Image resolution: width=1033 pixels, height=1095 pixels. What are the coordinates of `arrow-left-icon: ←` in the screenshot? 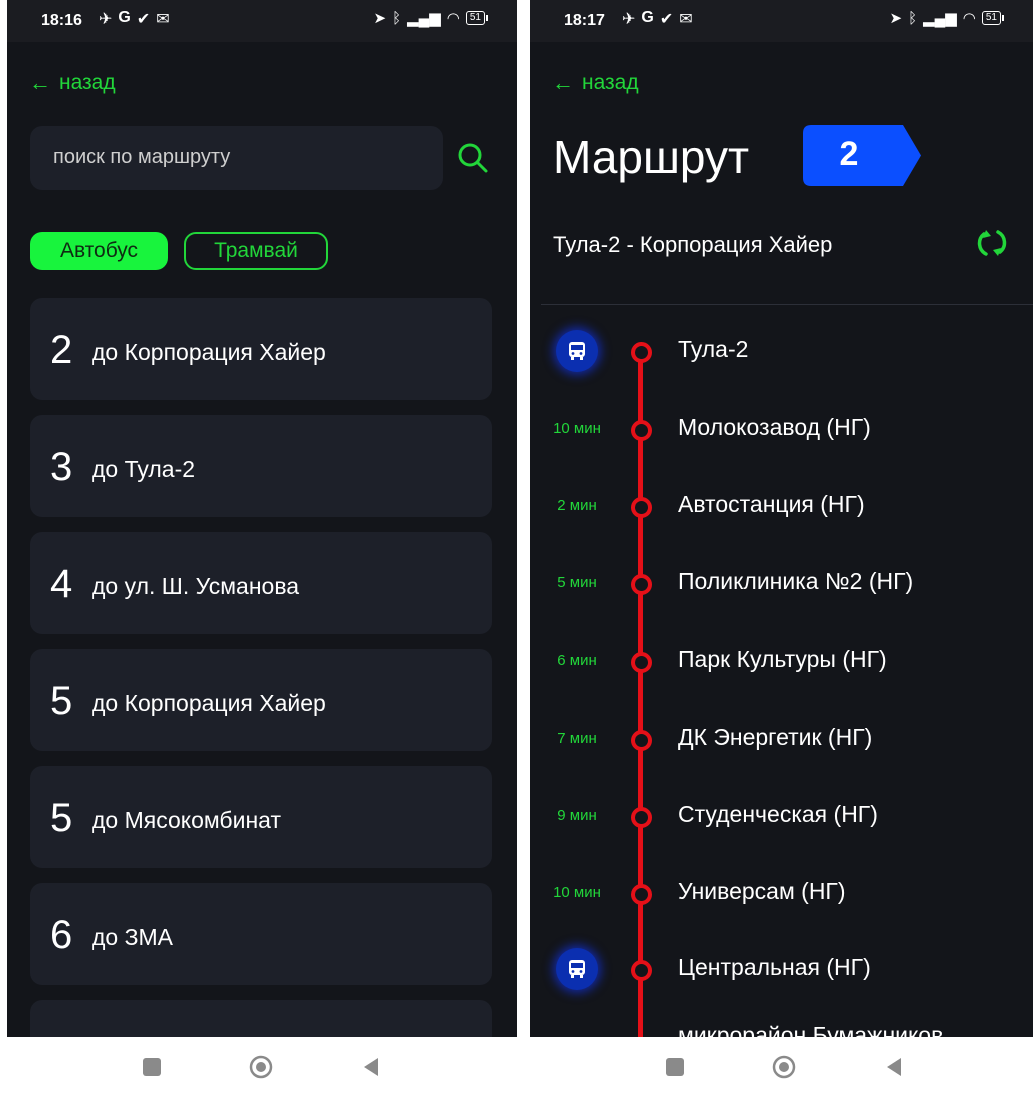 It's located at (40, 82).